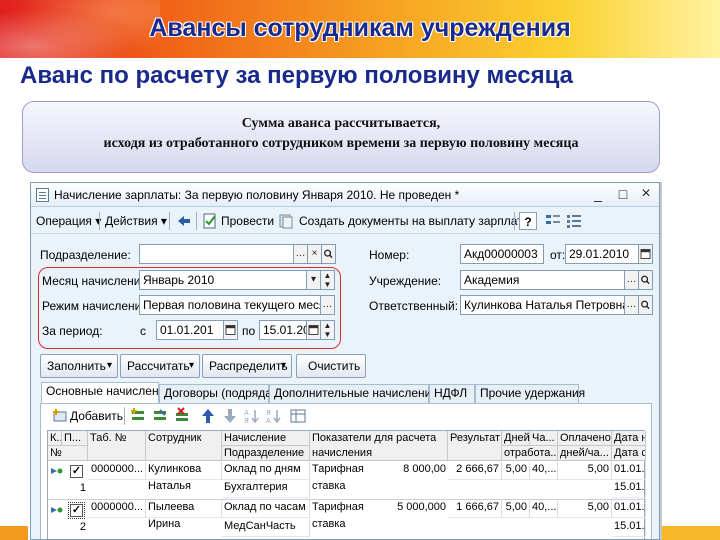  I want to click on calculate-dropdown-icon: ▾, so click(192, 365).